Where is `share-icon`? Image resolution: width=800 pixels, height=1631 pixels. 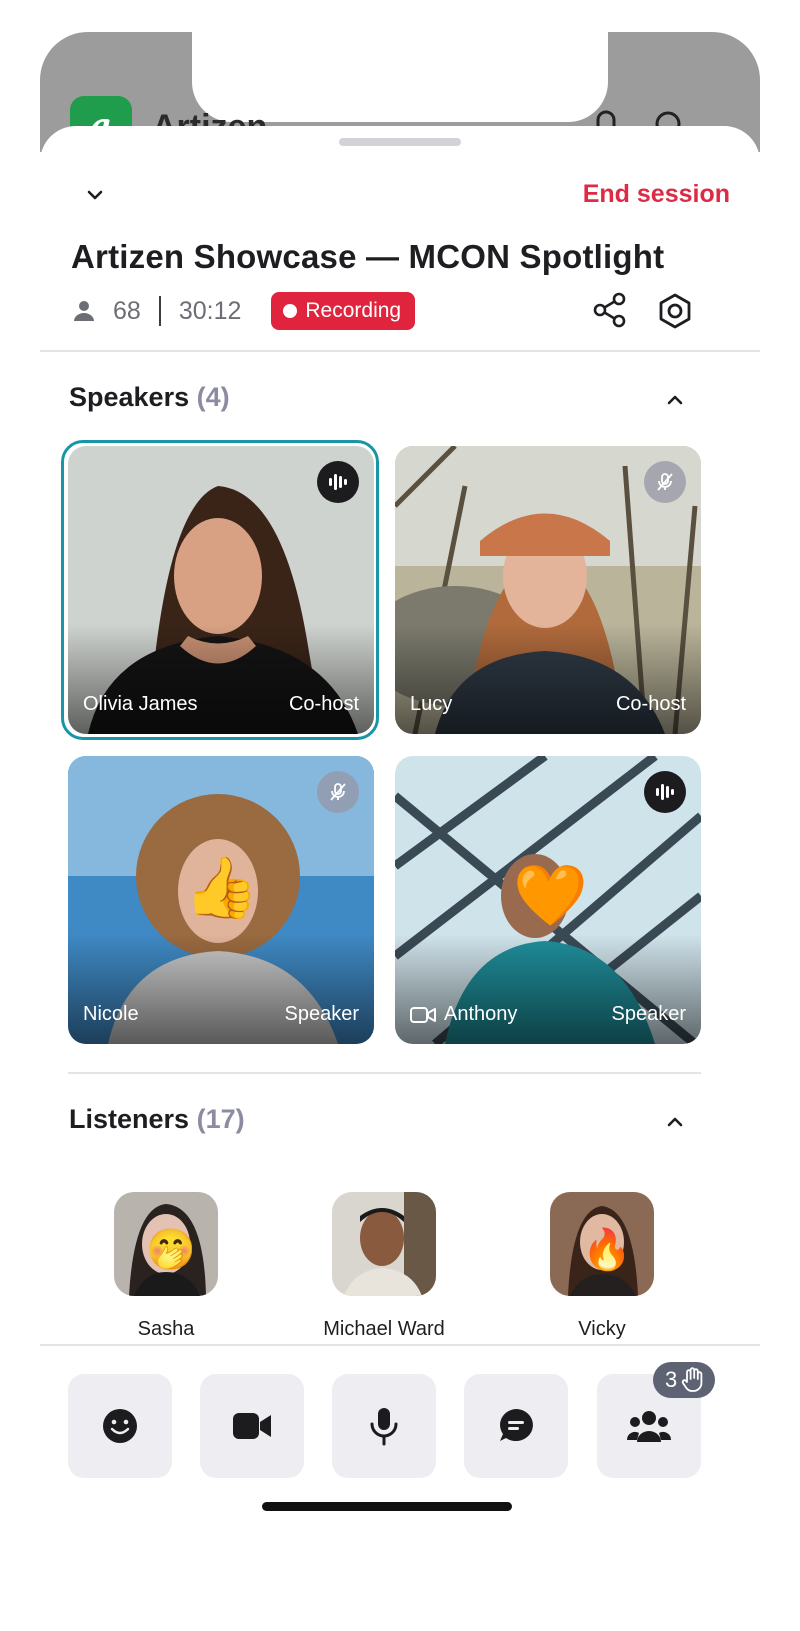 share-icon is located at coordinates (610, 310).